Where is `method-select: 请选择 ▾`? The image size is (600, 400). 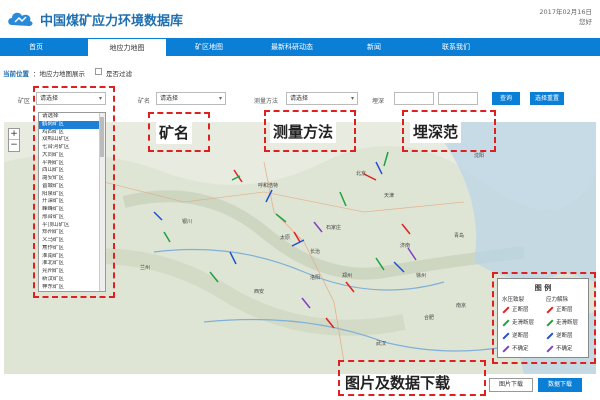 method-select: 请选择 ▾ is located at coordinates (322, 98).